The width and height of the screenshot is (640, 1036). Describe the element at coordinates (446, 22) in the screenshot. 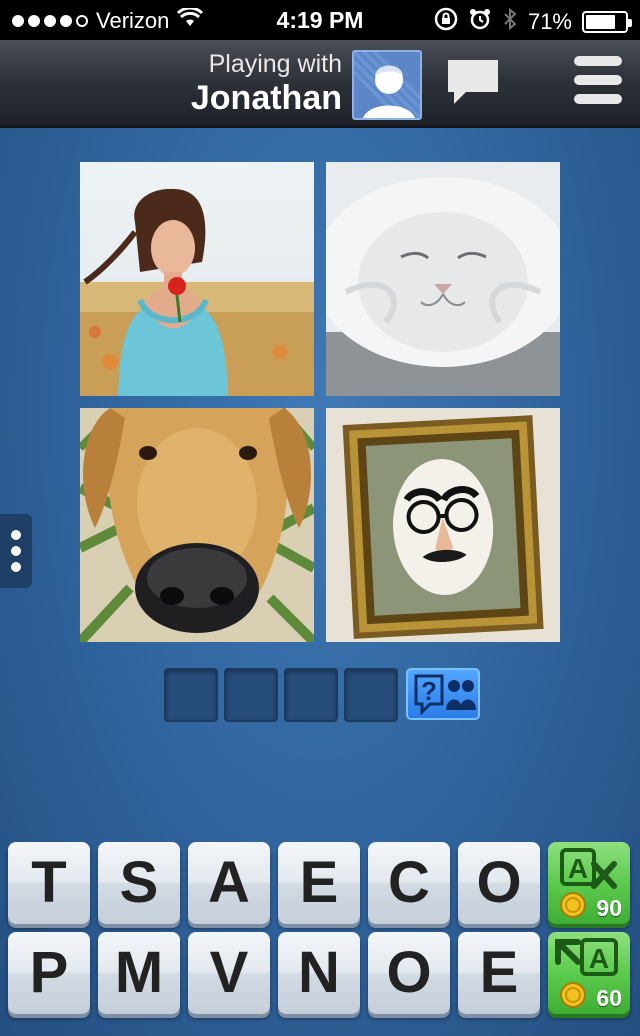

I see `rotation-lock-icon` at that location.